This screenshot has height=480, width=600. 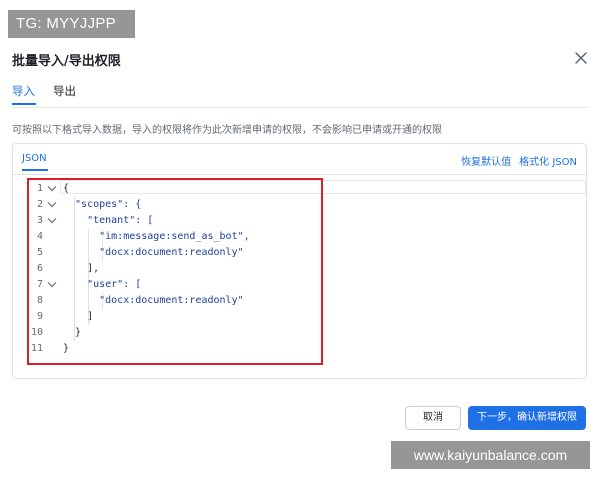 What do you see at coordinates (78, 316) in the screenshot?
I see `code-text: ]` at bounding box center [78, 316].